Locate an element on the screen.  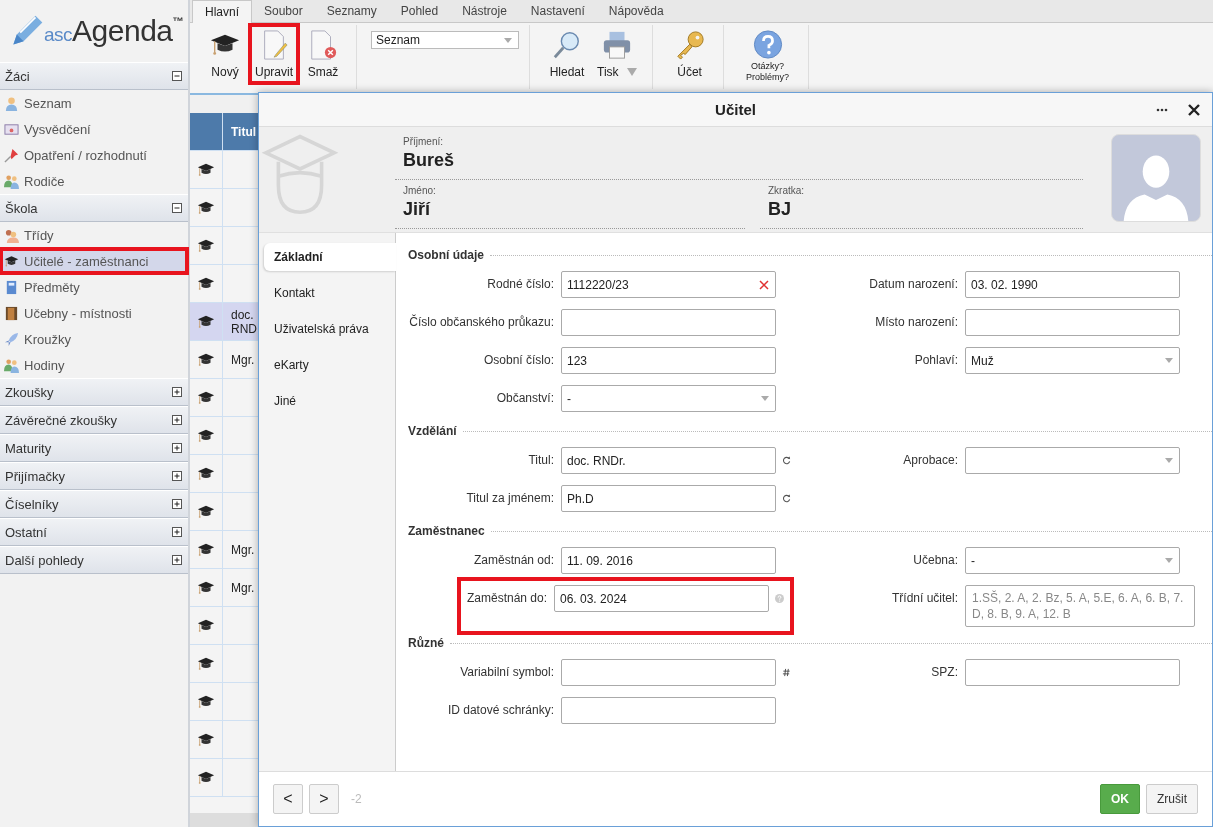
input-field: 123 is located at coordinates (668, 360).